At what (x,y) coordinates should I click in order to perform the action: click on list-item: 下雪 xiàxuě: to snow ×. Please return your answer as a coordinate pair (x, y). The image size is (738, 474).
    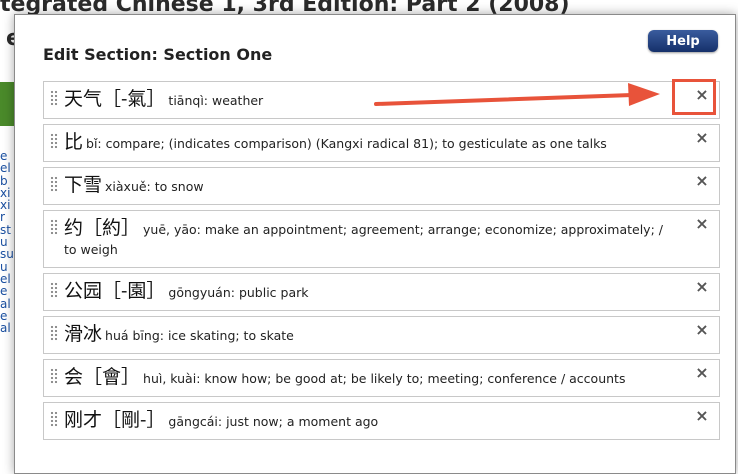
    Looking at the image, I should click on (381, 186).